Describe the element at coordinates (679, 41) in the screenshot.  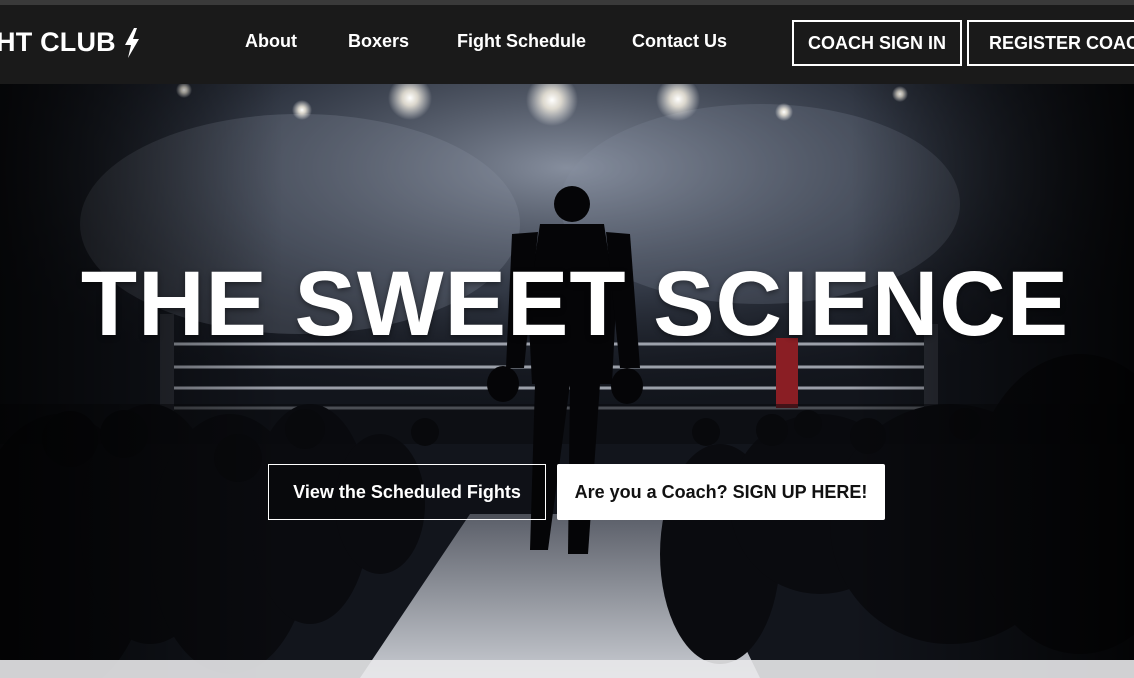
I see `nav-contact-us-link: Contact Us` at that location.